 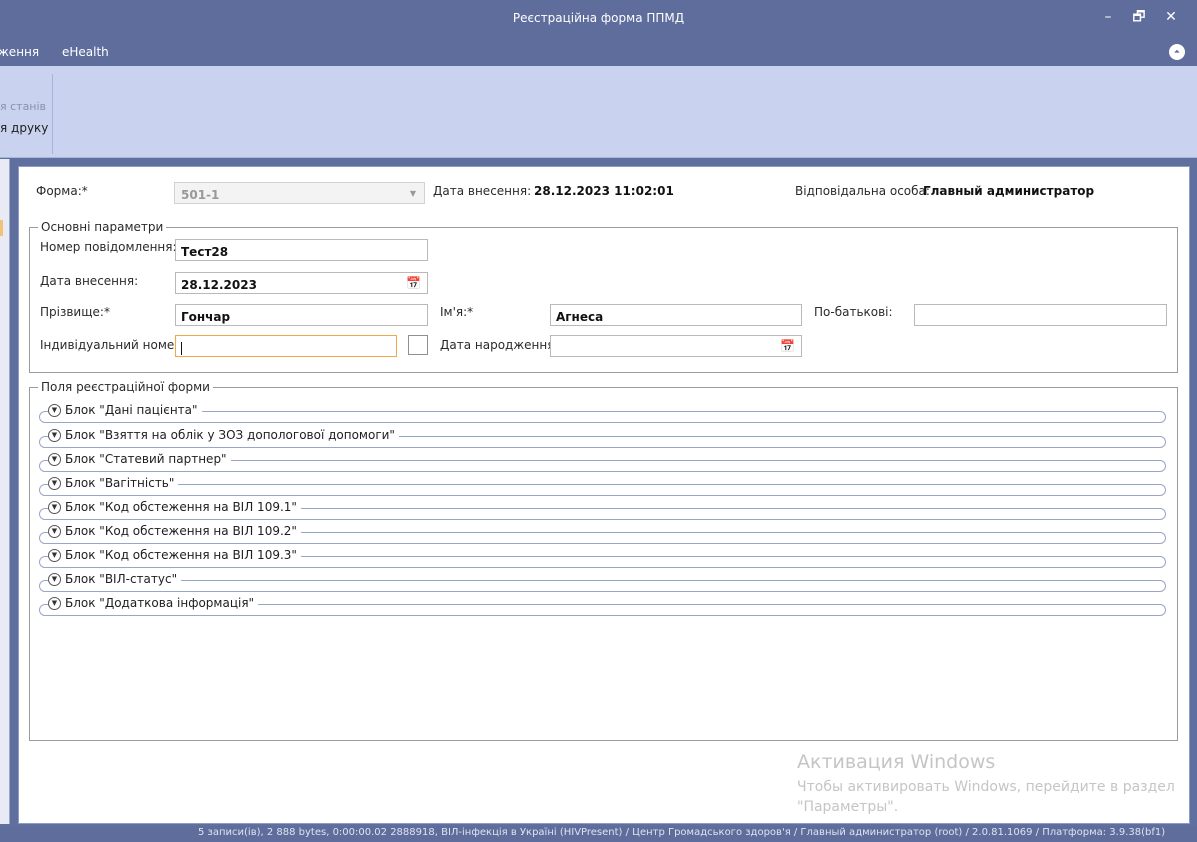 I want to click on registration-fields-legend: Поля реєстраційної форми, so click(x=125, y=387).